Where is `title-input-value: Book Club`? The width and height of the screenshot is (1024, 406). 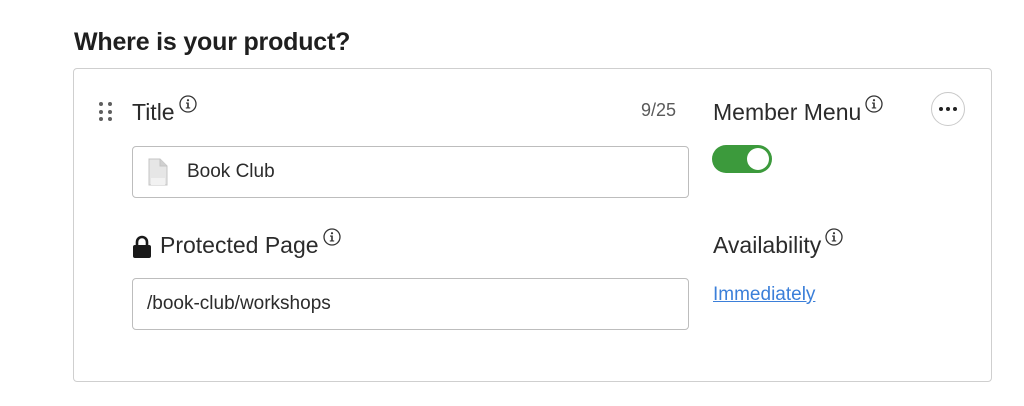 title-input-value: Book Club is located at coordinates (231, 171).